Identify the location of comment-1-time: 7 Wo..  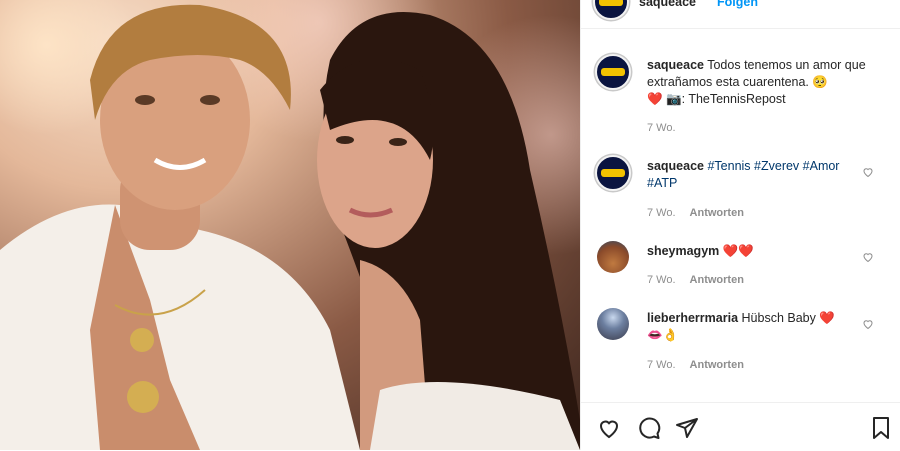
(661, 213).